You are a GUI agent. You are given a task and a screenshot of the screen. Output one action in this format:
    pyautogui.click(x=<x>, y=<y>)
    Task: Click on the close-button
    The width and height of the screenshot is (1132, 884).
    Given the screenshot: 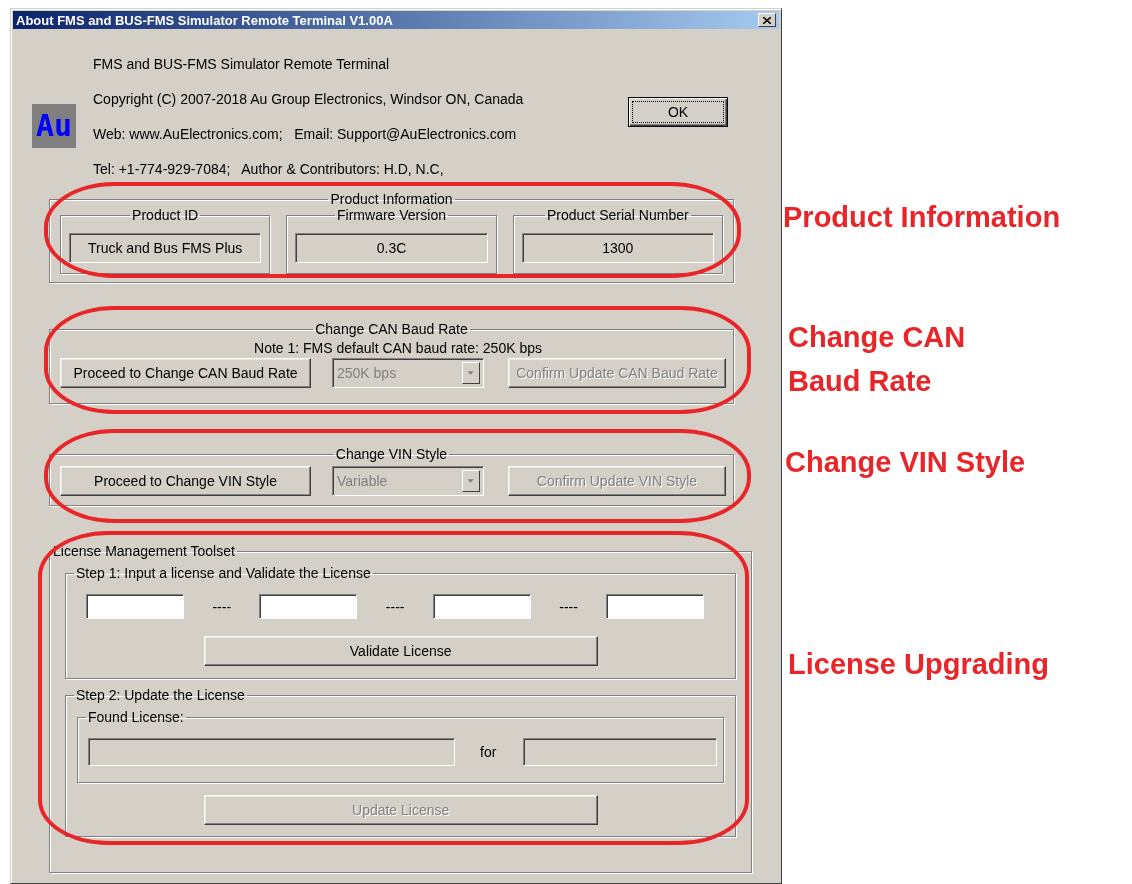 What is the action you would take?
    pyautogui.click(x=767, y=20)
    